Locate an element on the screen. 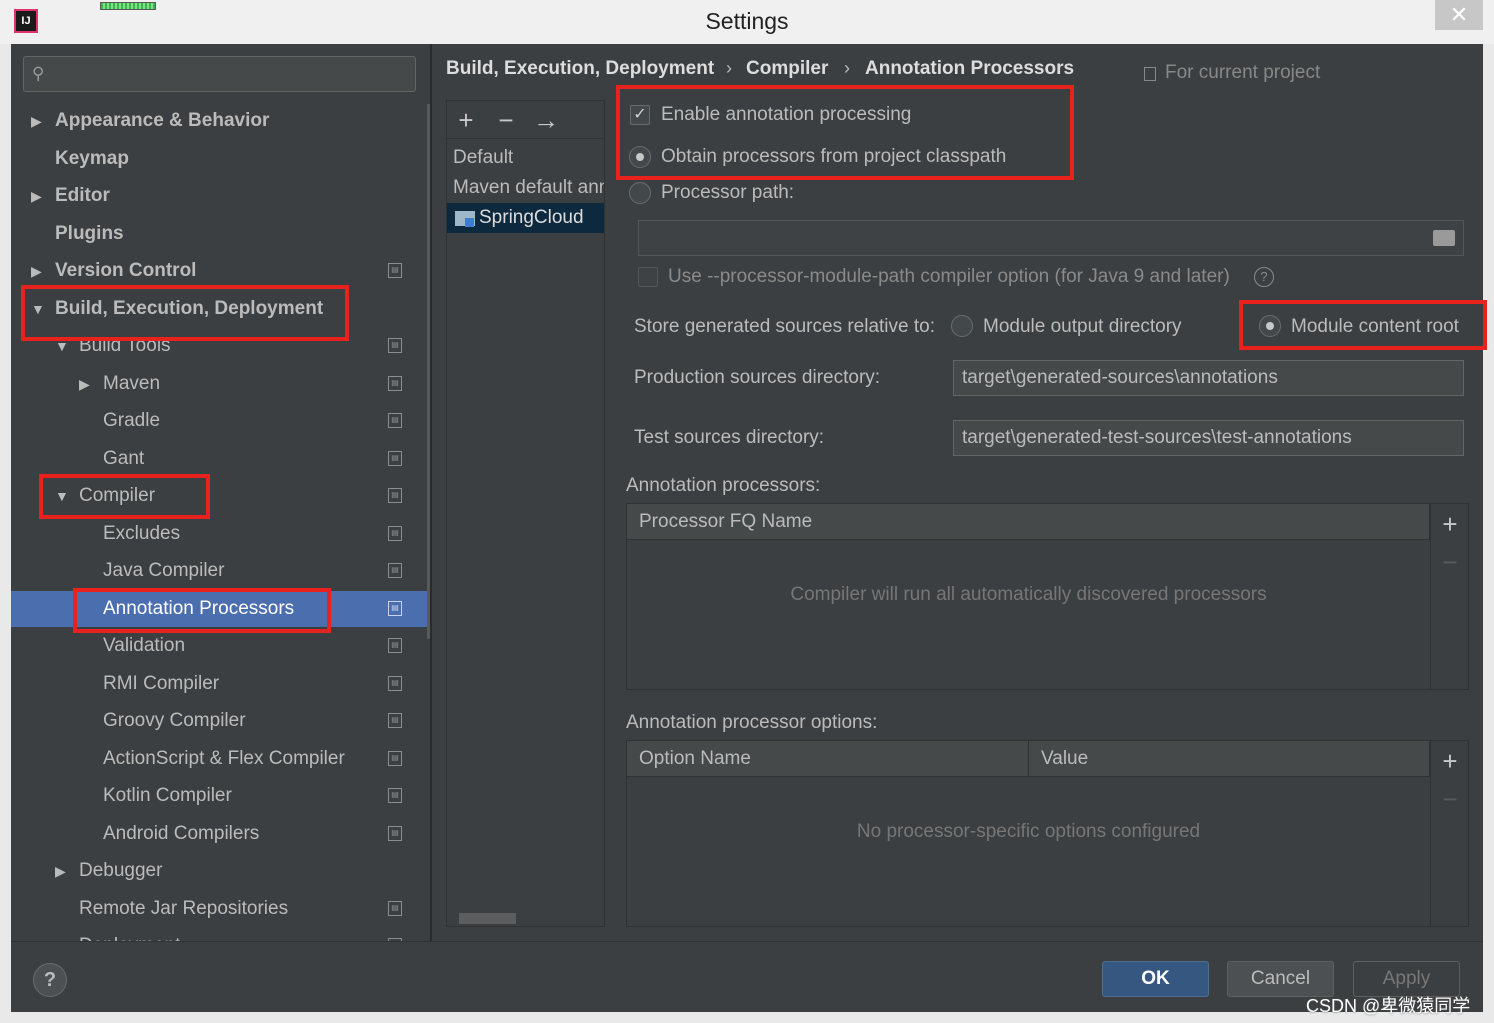  add-profile-button: + is located at coordinates (466, 120).